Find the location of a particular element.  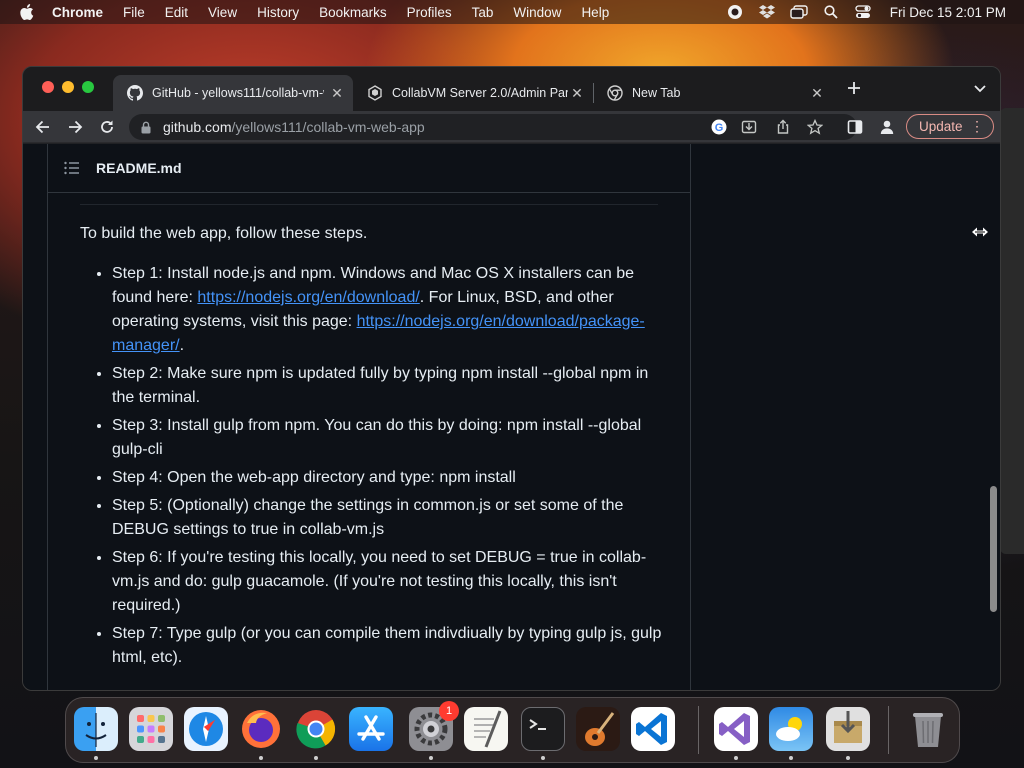

tab-title: CollabVM Server 2.0/Admin Panel is located at coordinates (480, 93).